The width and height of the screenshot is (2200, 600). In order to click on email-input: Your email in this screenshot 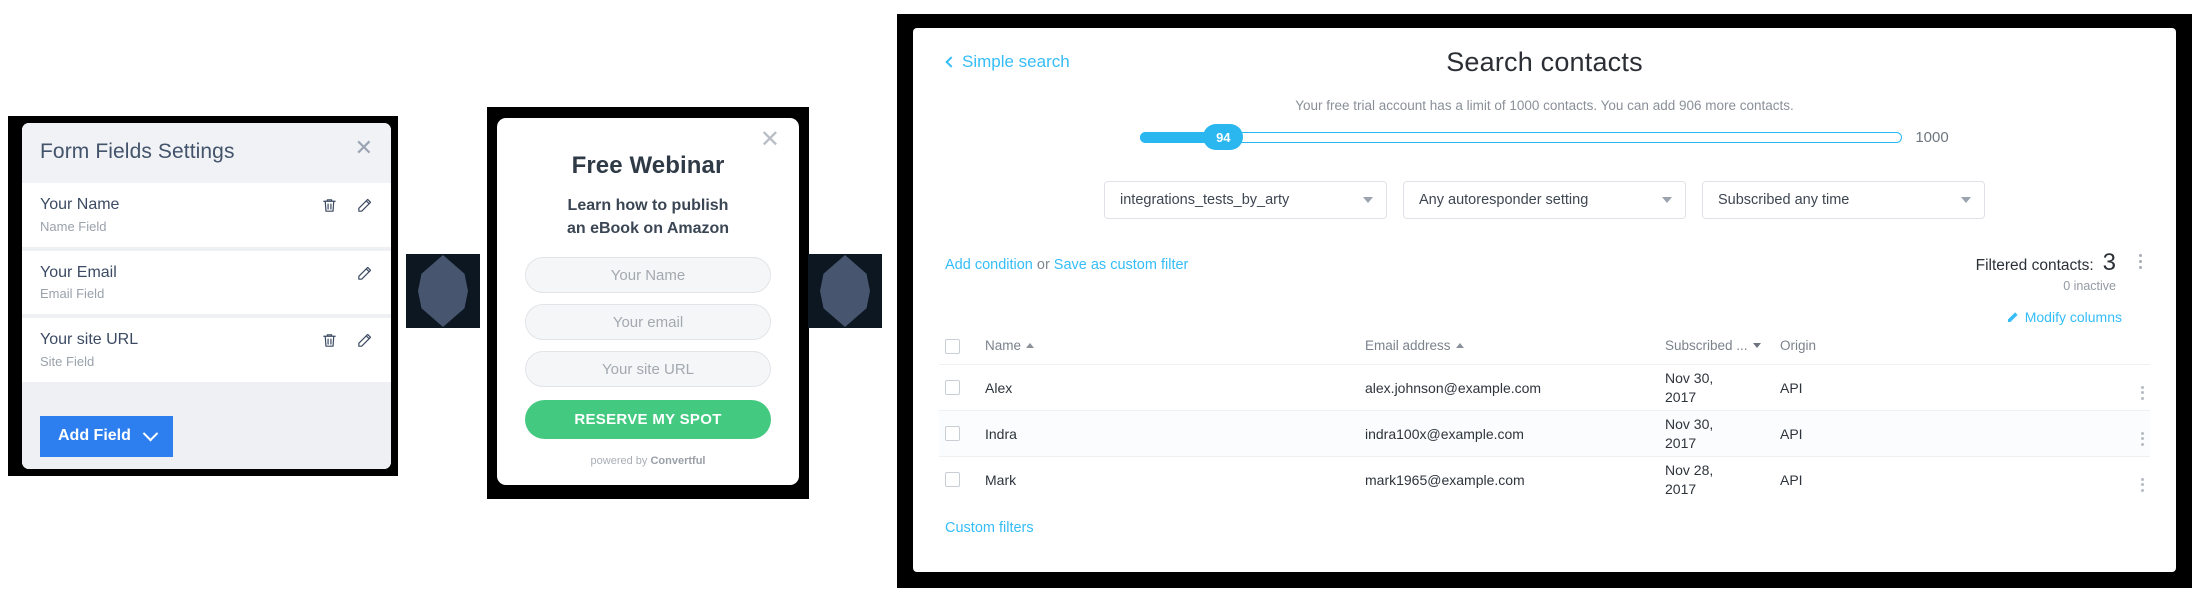, I will do `click(648, 322)`.